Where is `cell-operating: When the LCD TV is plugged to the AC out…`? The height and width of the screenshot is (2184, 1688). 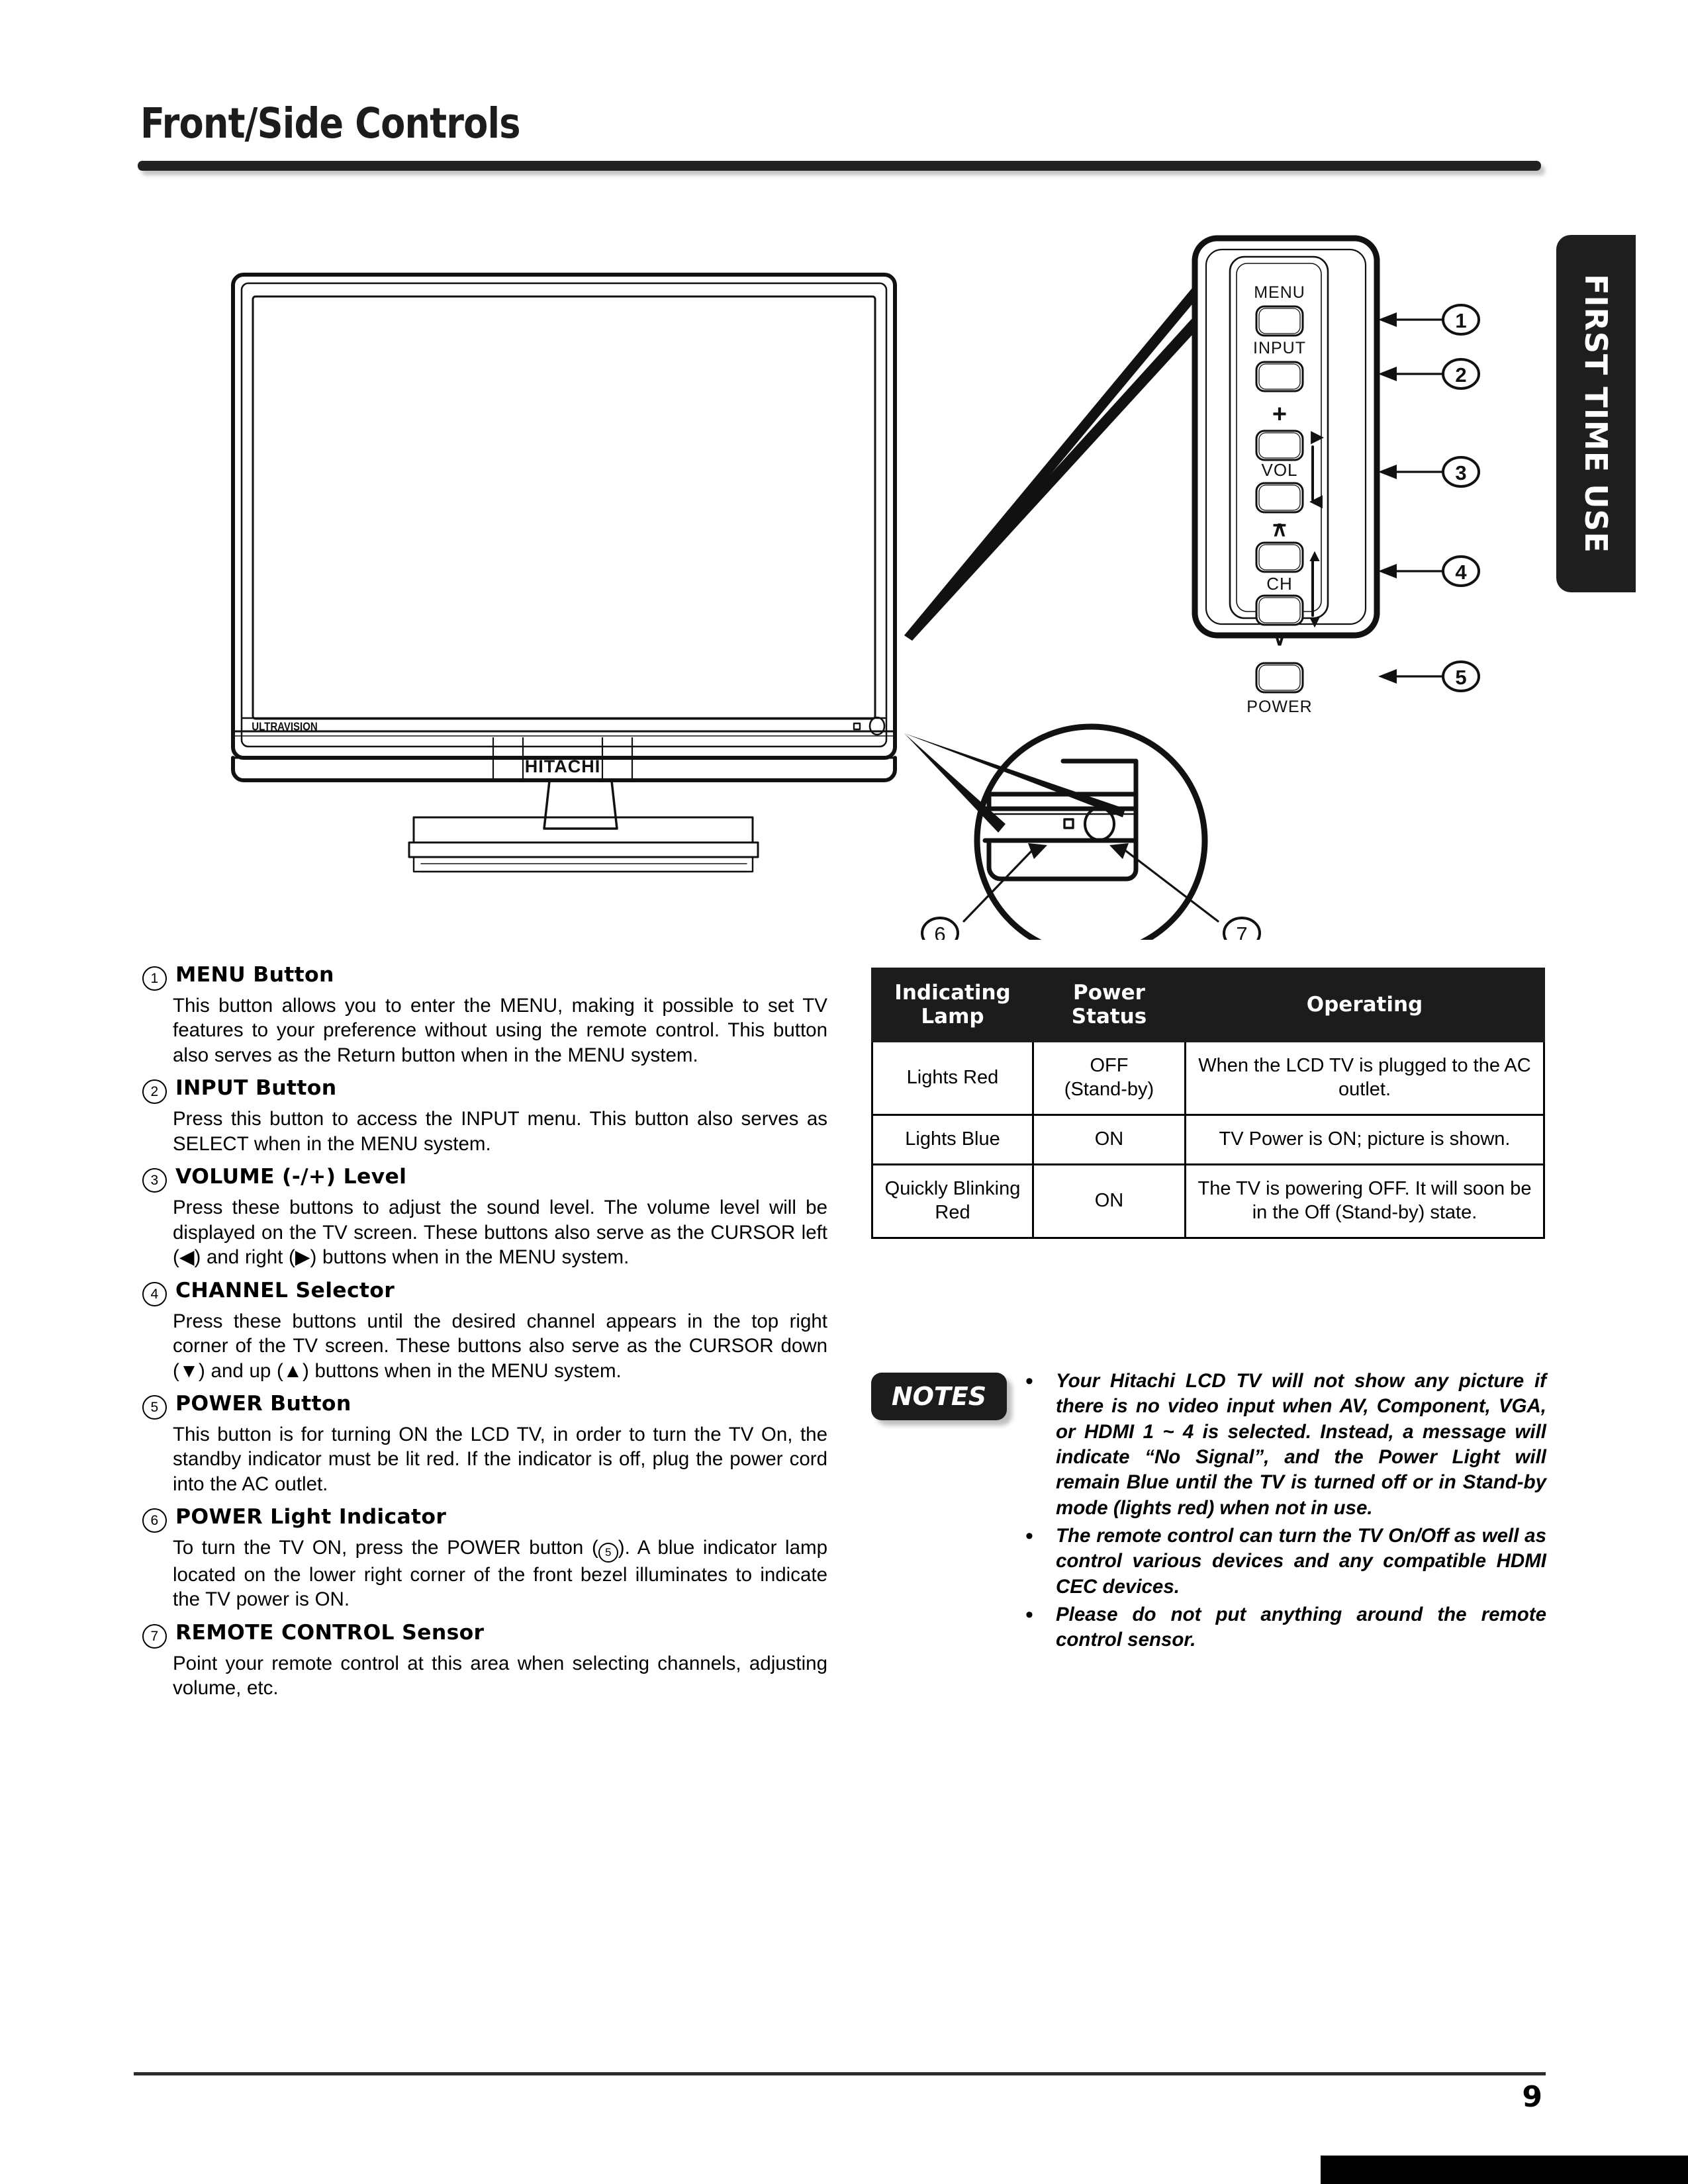 cell-operating: When the LCD TV is plugged to the AC out… is located at coordinates (1364, 1078).